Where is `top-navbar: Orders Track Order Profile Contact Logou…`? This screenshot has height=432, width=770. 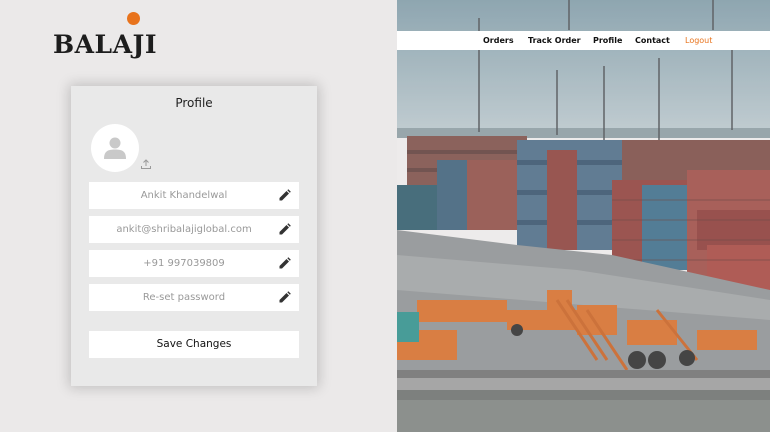
top-navbar: Orders Track Order Profile Contact Logou… is located at coordinates (583, 40).